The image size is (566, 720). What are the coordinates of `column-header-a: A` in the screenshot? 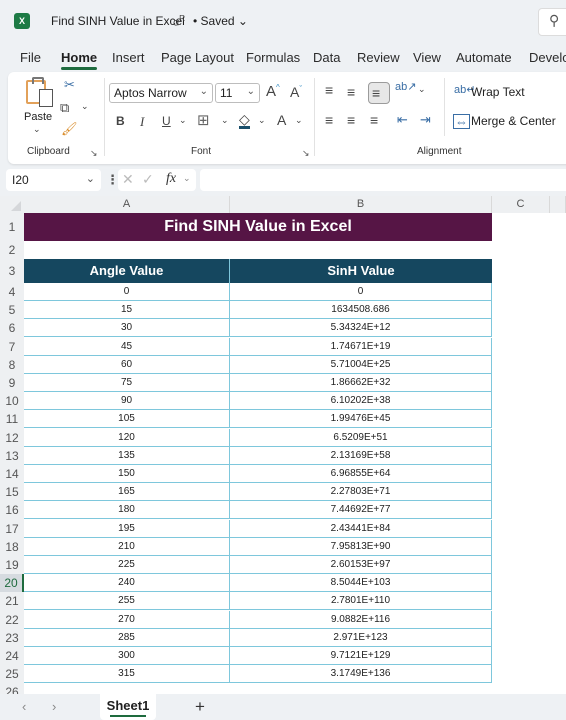 It's located at (127, 204).